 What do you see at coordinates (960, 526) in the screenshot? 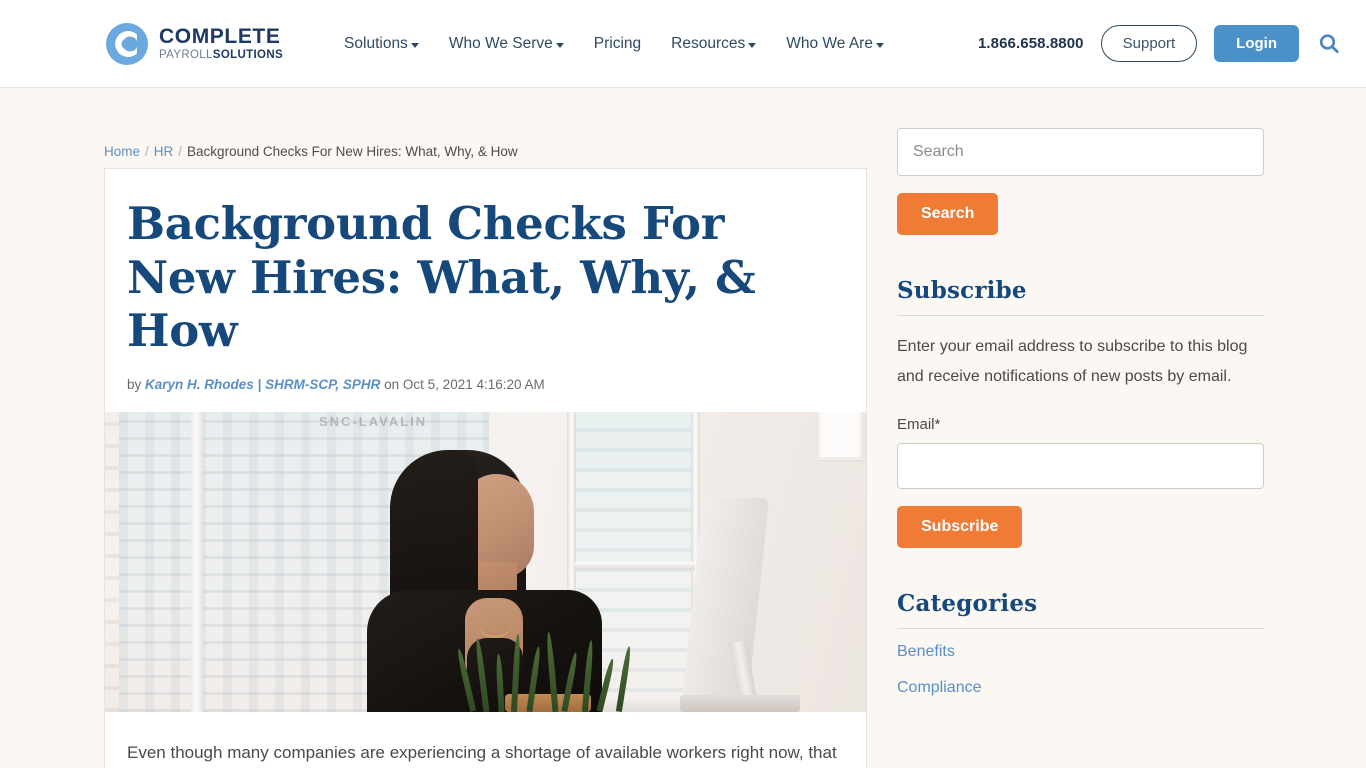
I see `subscribe-button: Subscribe` at bounding box center [960, 526].